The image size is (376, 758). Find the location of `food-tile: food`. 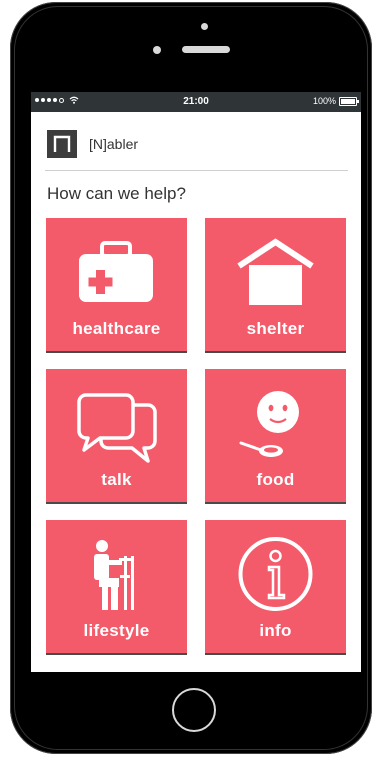

food-tile: food is located at coordinates (275, 436).